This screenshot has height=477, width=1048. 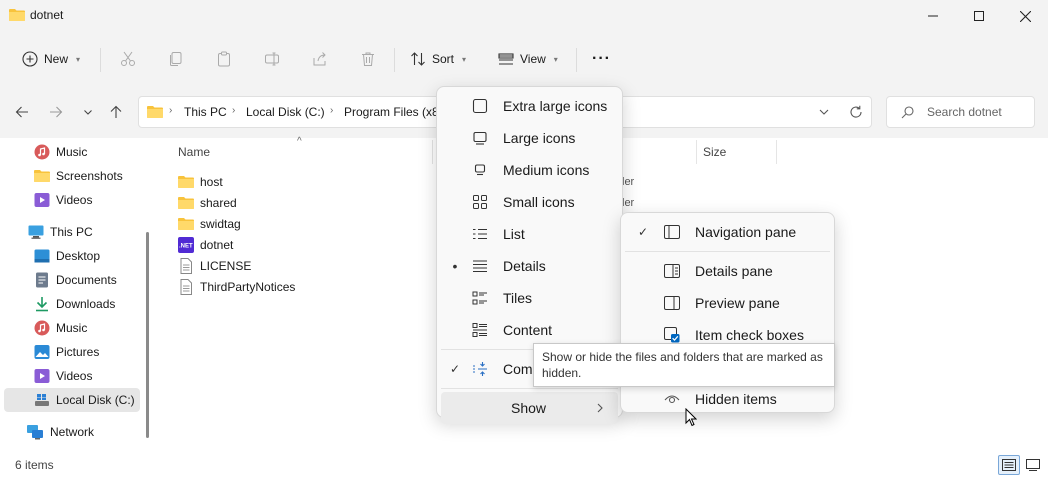 I want to click on menu-item-medium-icons: Medium icons, so click(x=529, y=170).